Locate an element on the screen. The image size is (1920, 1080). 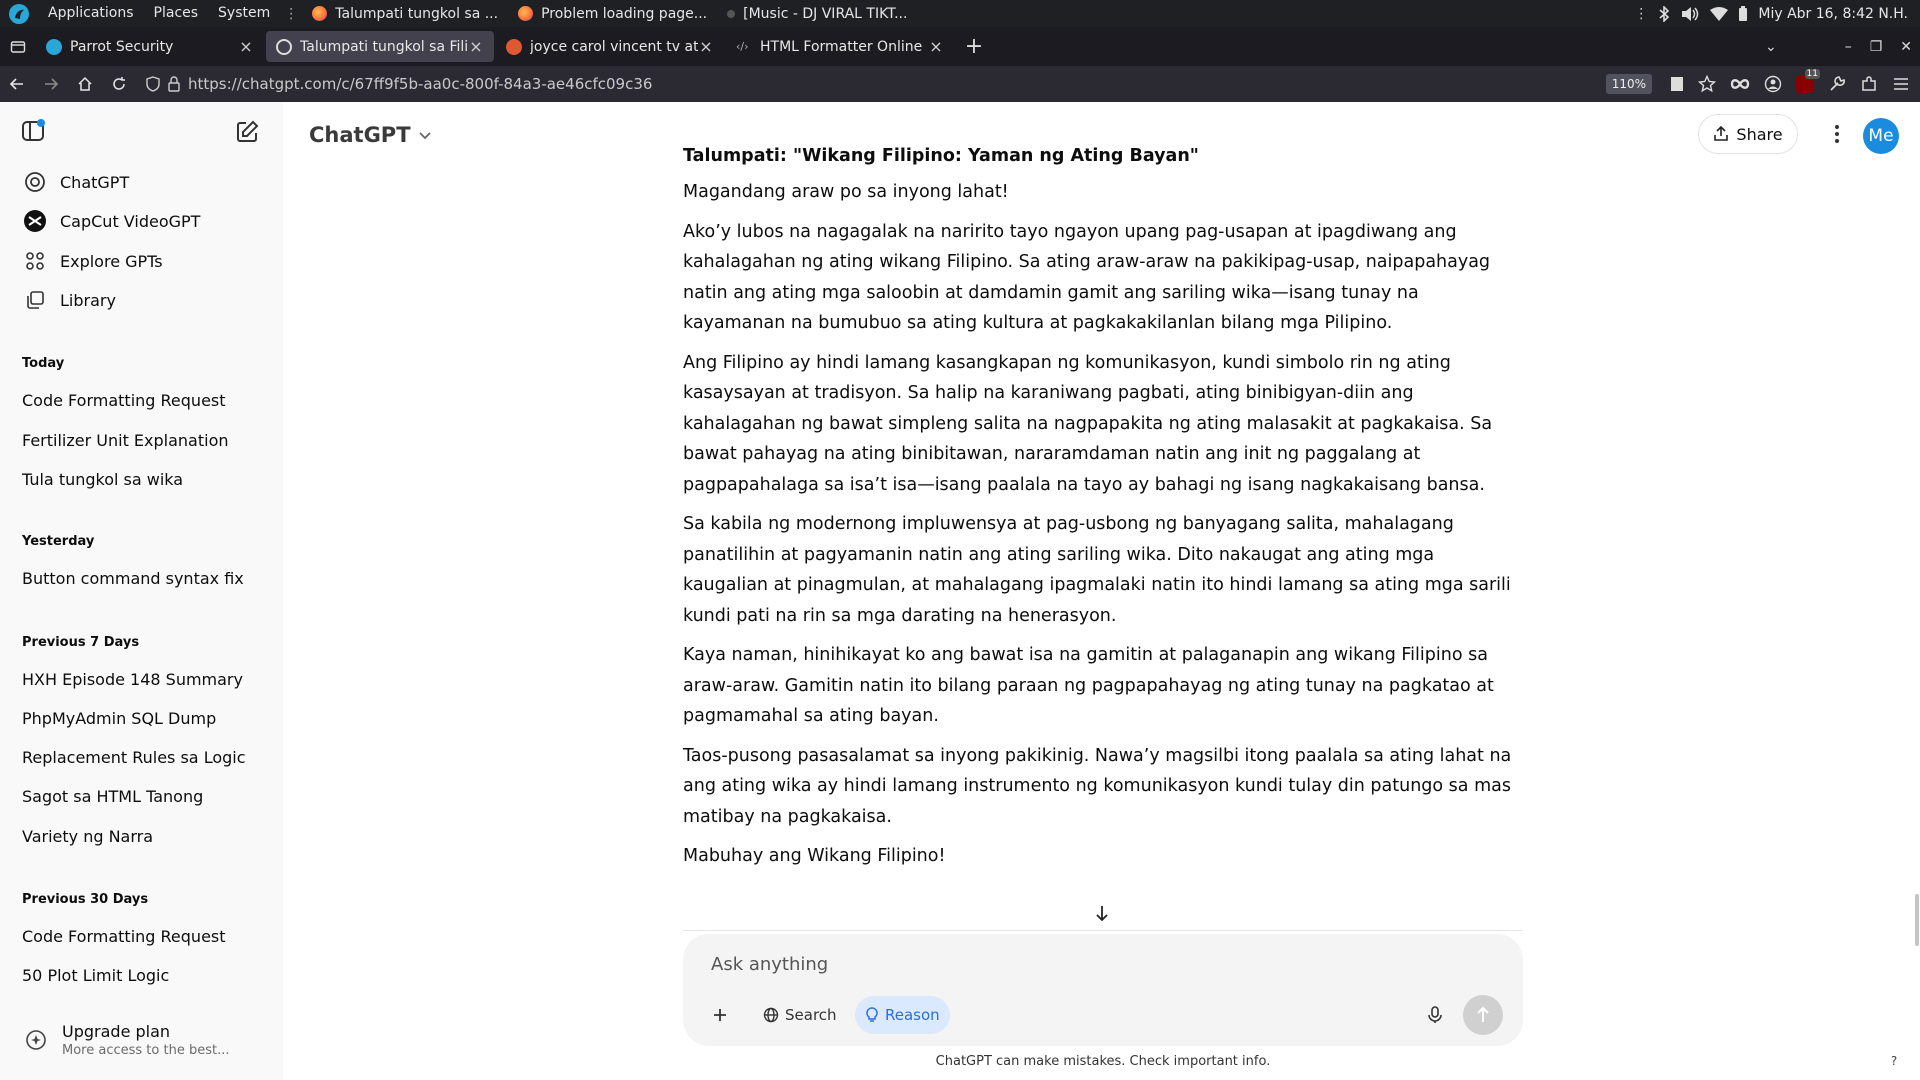
sidebar-item-explore-gpts: Explore GPTs is located at coordinates (142, 261).